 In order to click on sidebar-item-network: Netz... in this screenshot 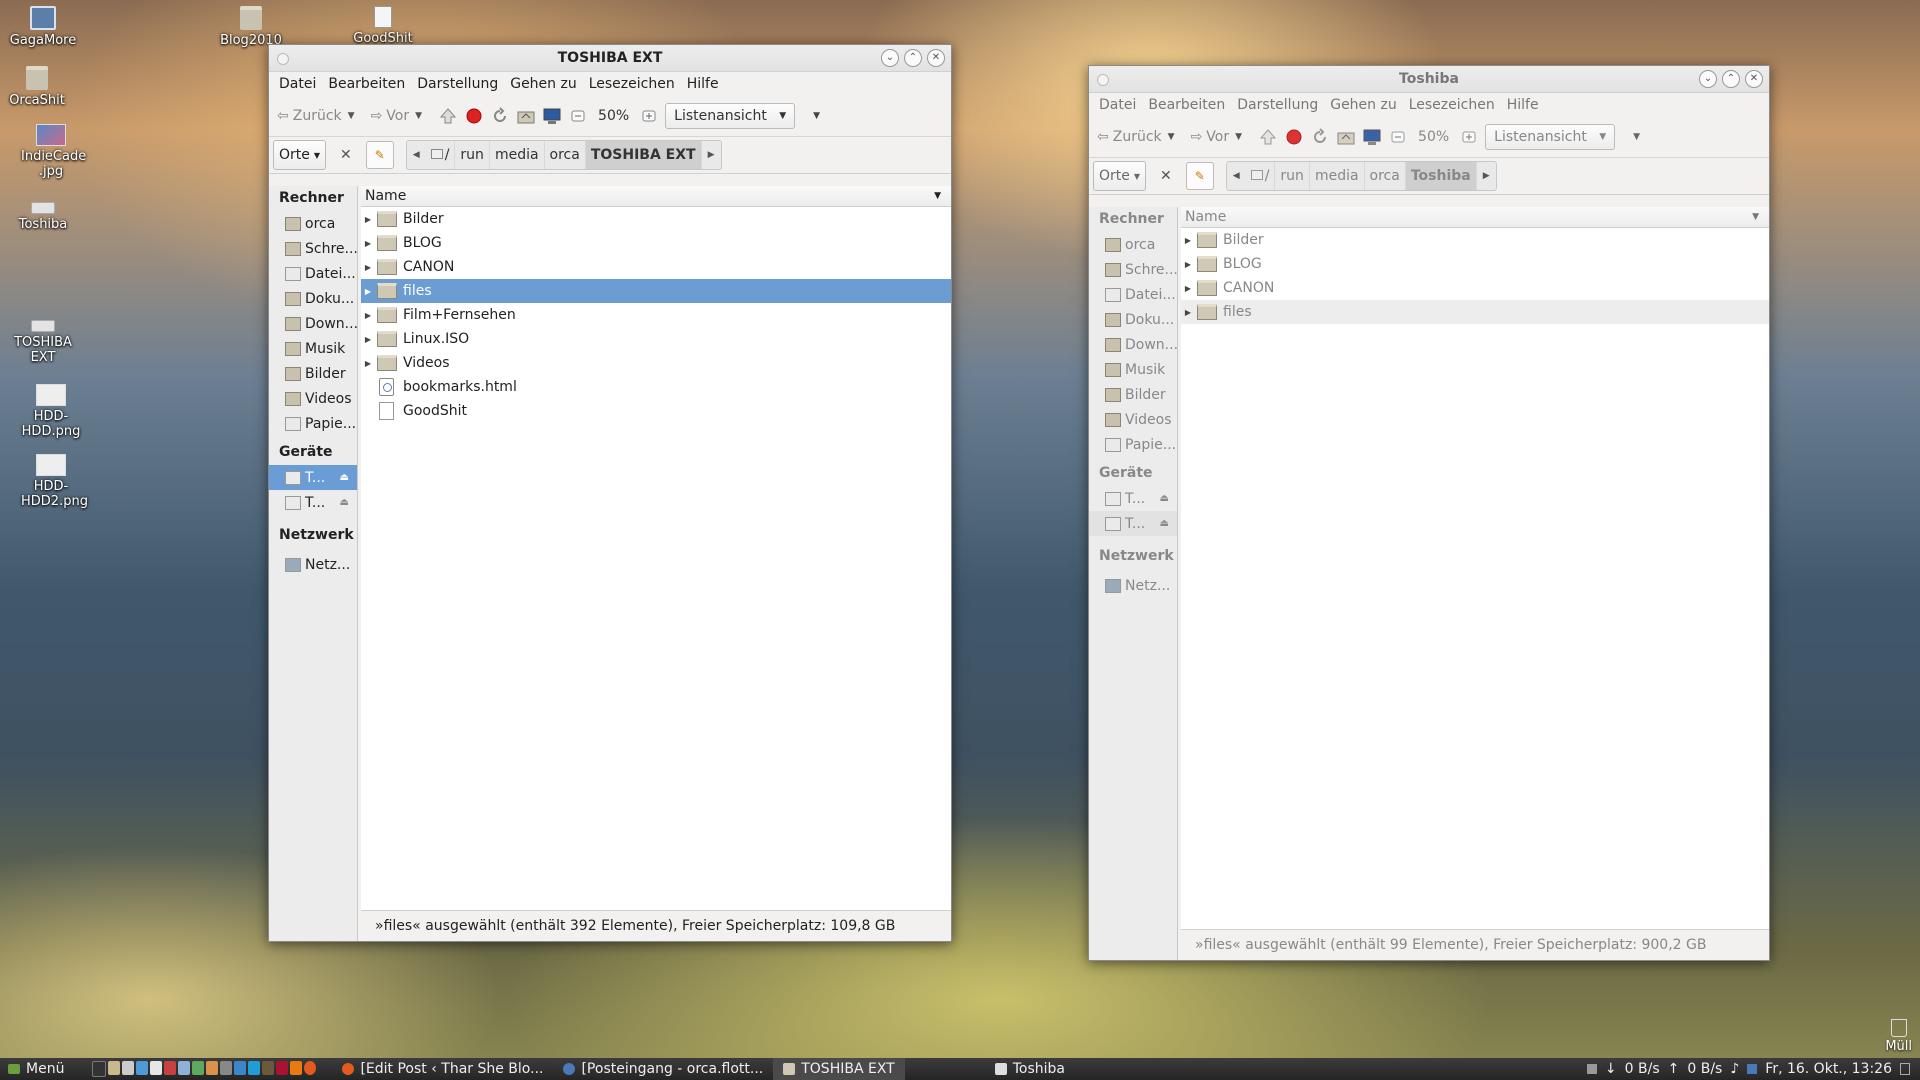, I will do `click(313, 564)`.